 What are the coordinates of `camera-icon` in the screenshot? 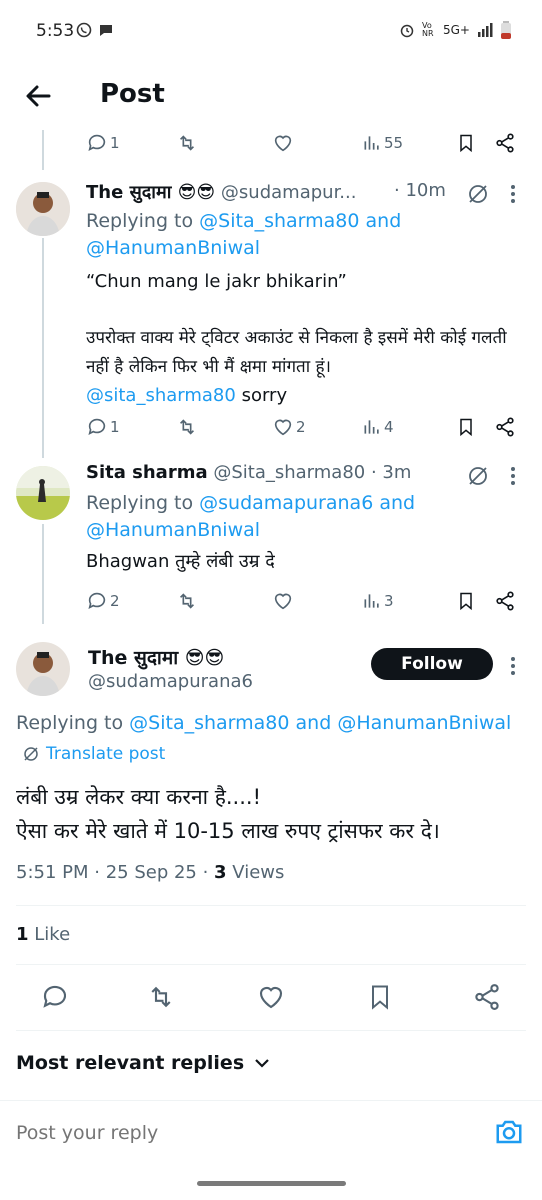 It's located at (509, 1132).